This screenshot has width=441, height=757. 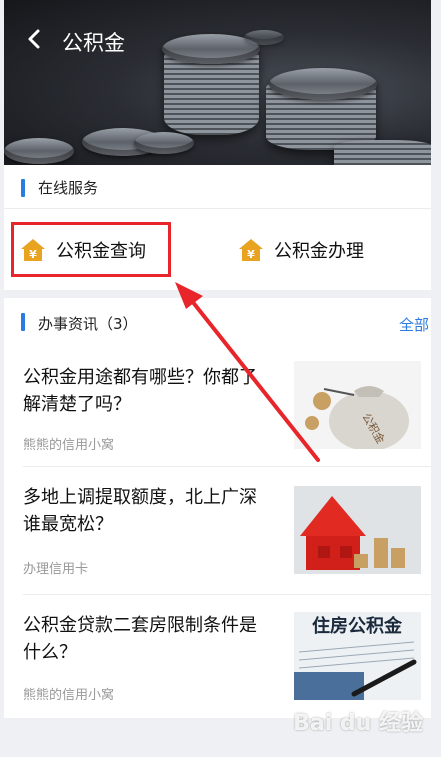 What do you see at coordinates (358, 723) in the screenshot?
I see `watermark: Bai du 经验` at bounding box center [358, 723].